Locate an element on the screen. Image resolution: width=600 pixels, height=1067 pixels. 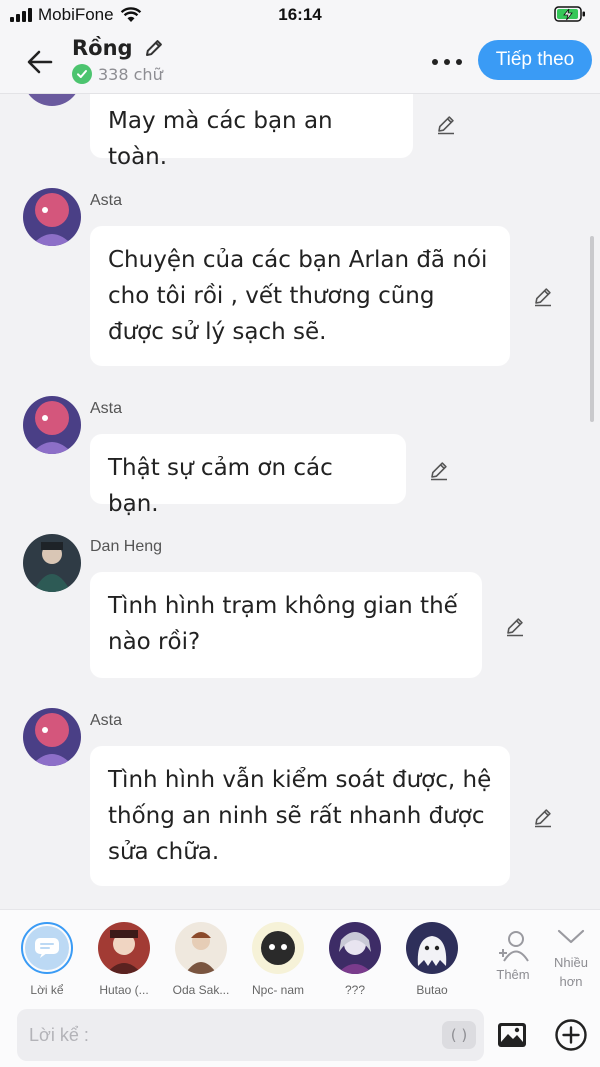
story-title-block: Rồng 338 chữ is located at coordinates (118, 60).